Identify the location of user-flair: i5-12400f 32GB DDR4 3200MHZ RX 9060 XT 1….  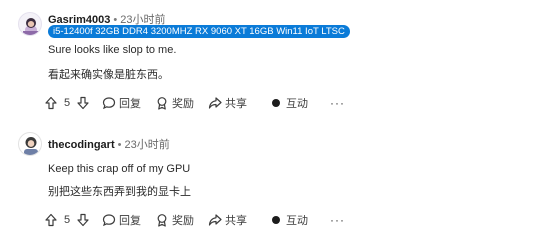
(199, 31).